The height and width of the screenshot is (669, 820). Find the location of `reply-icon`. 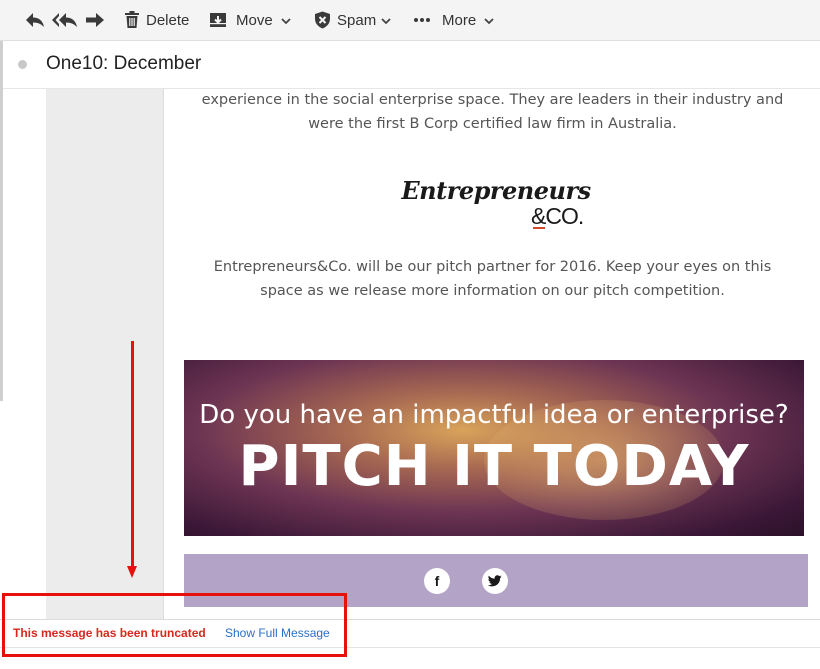

reply-icon is located at coordinates (35, 20).